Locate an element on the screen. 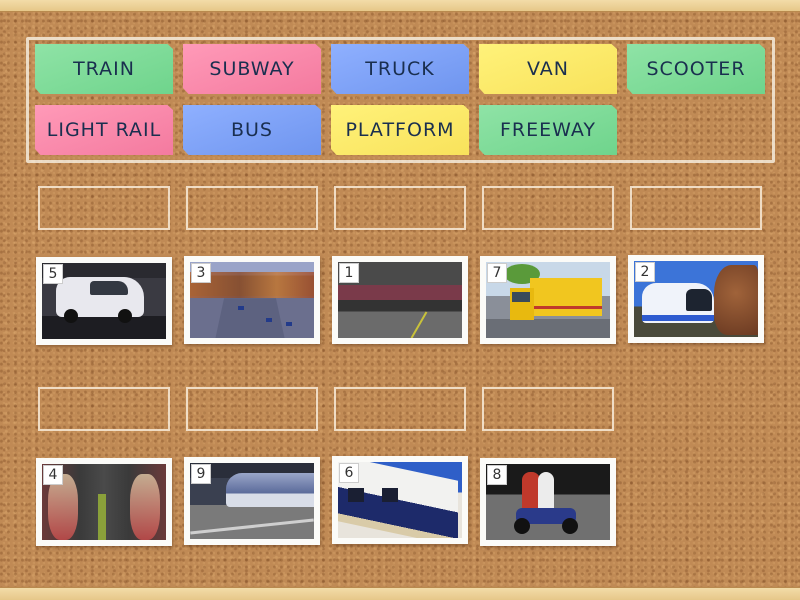  tile-train: TRAIN is located at coordinates (104, 69).